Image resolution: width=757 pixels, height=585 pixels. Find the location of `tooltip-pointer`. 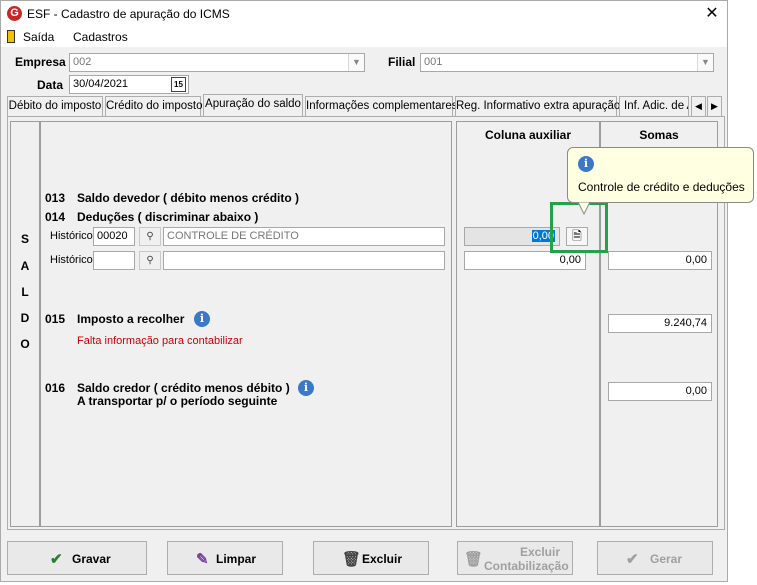

tooltip-pointer is located at coordinates (584, 209).